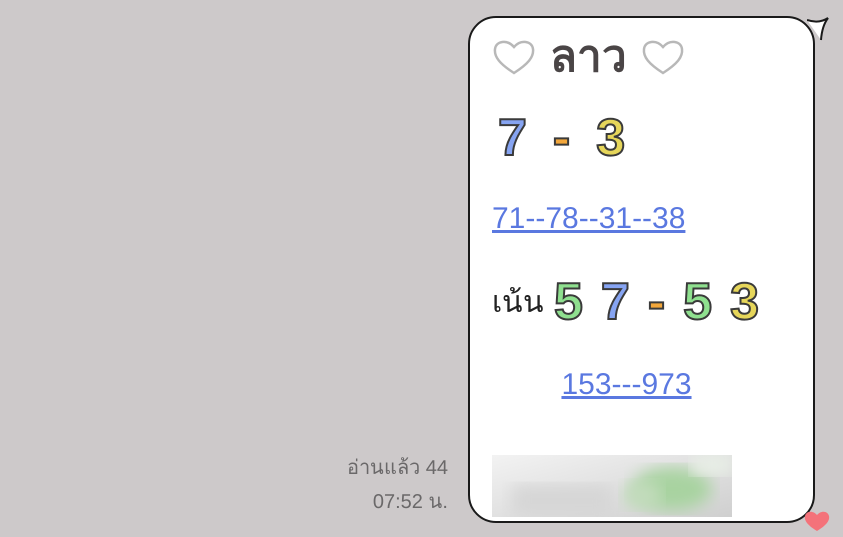 The height and width of the screenshot is (537, 843). What do you see at coordinates (410, 502) in the screenshot?
I see `timestamp: 07:52 น.` at bounding box center [410, 502].